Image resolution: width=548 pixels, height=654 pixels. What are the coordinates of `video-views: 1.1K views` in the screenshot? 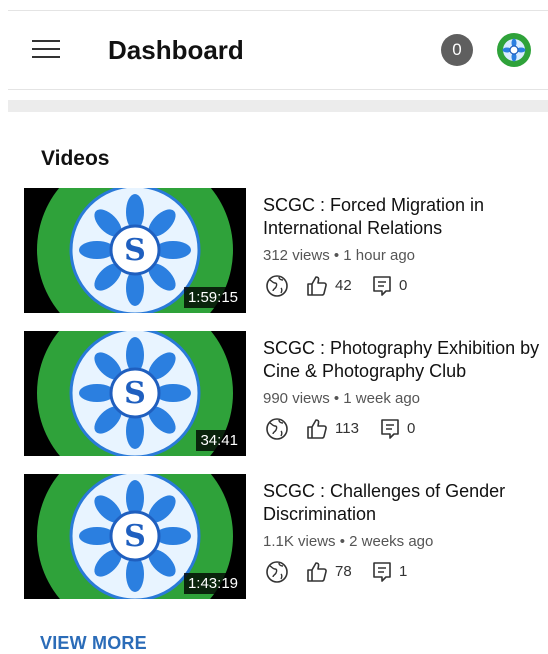 It's located at (299, 541).